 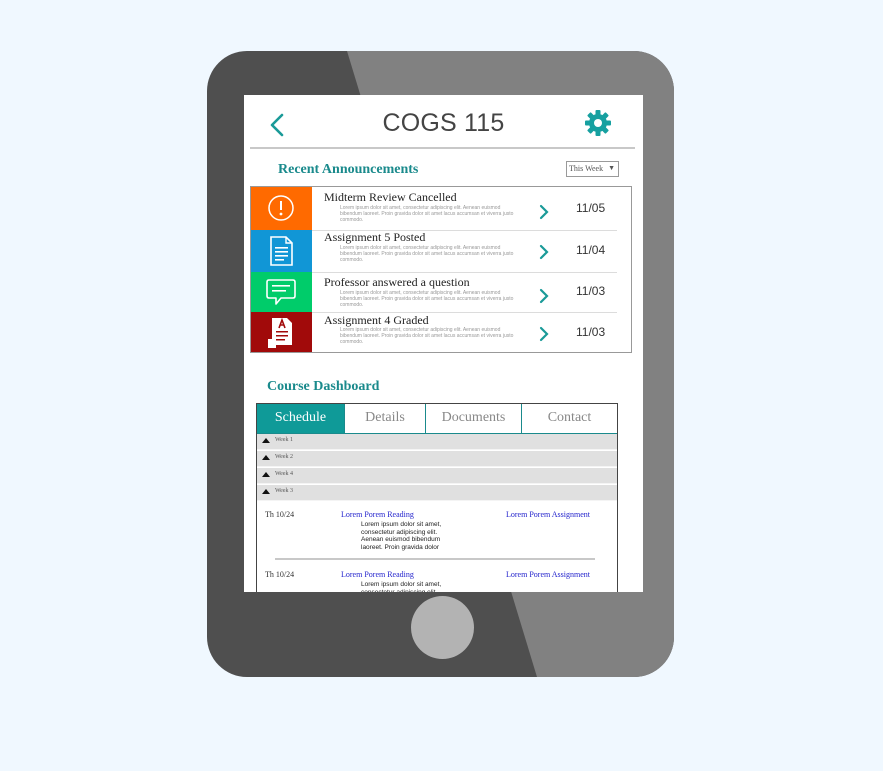 I want to click on tab-documents: Documents, so click(x=474, y=418).